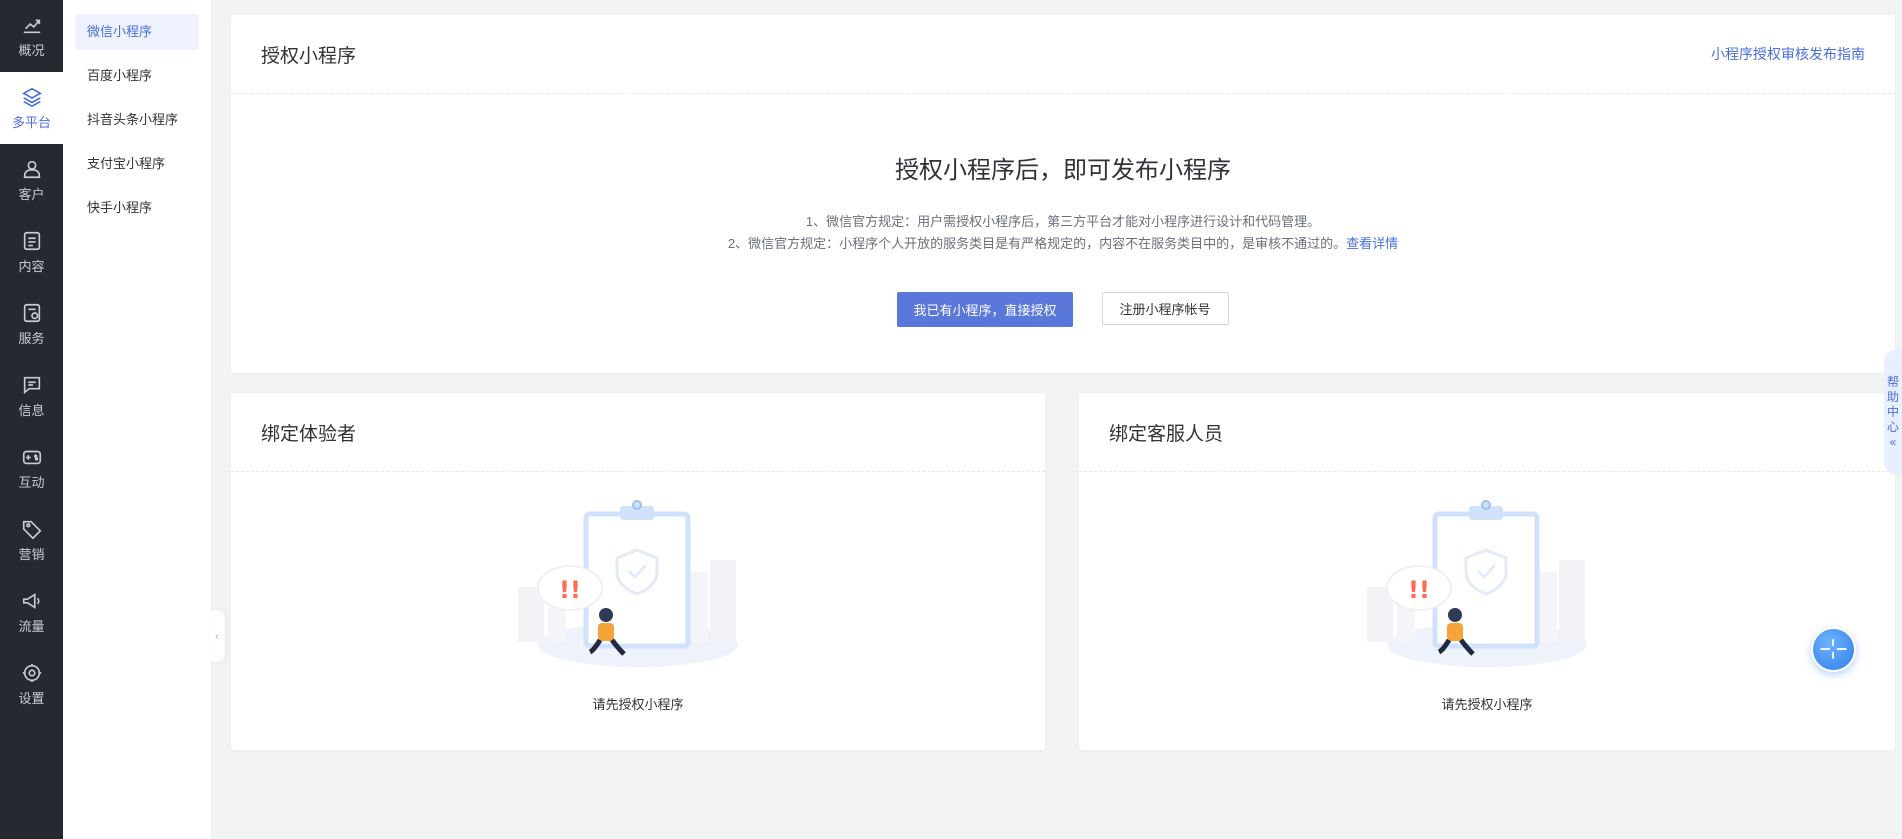 Image resolution: width=1902 pixels, height=839 pixels. What do you see at coordinates (31, 97) in the screenshot?
I see `layers-icon` at bounding box center [31, 97].